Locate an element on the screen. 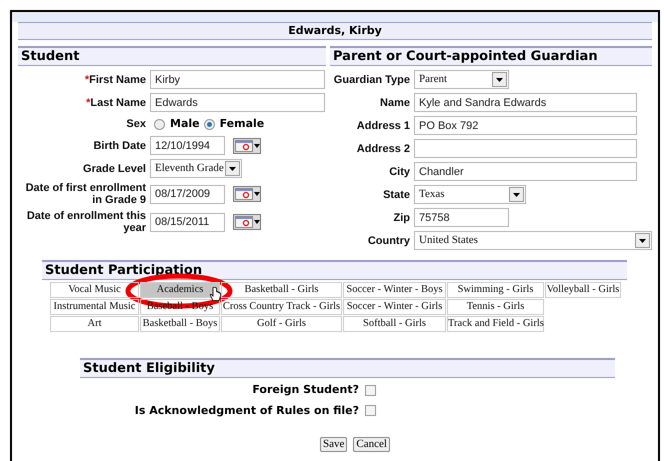 Image resolution: width=664 pixels, height=461 pixels. activity-toggle: Vocal Music is located at coordinates (94, 290).